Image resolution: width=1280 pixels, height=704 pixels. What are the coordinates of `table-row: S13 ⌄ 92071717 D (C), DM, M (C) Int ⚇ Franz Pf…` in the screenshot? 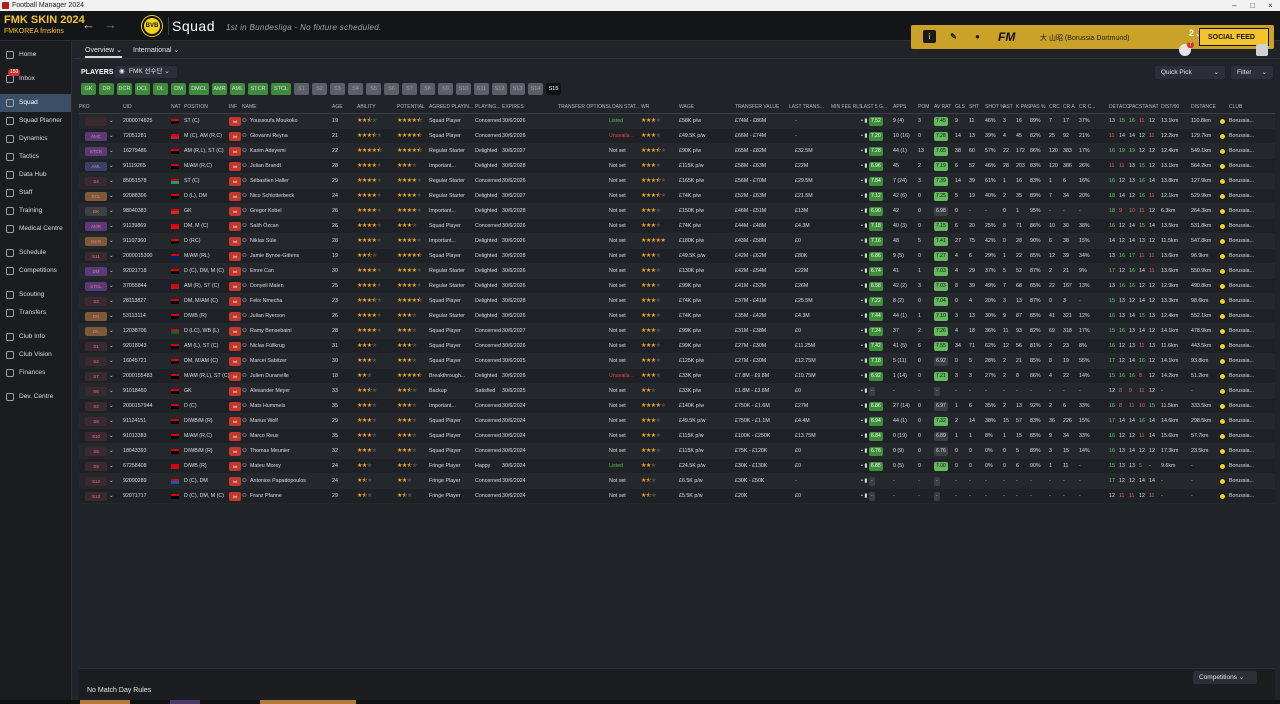 It's located at (677, 496).